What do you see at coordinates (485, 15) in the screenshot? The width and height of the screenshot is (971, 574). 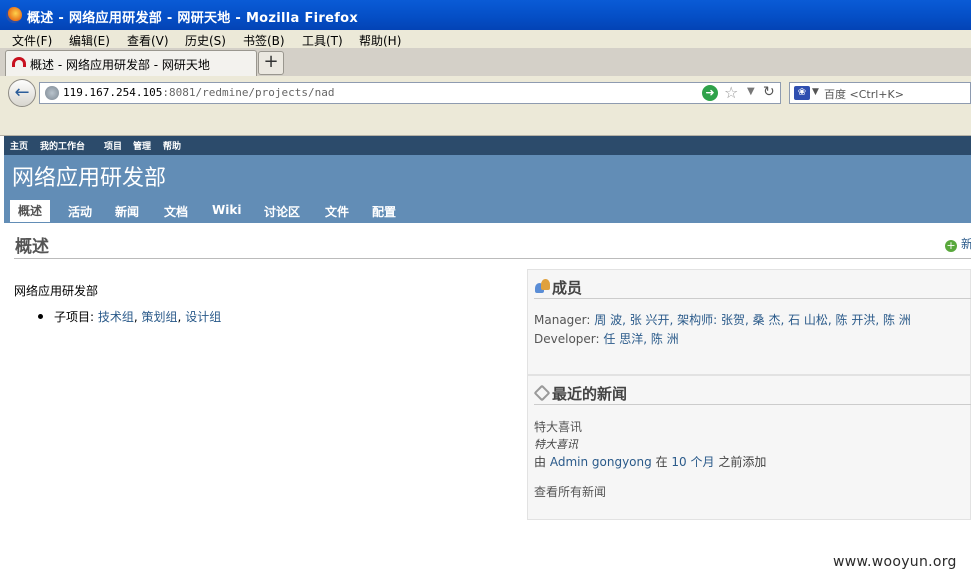 I see `window-titlebar: 概述 - 网络应用研发部 - 网研天地 - Mozilla Firefox` at bounding box center [485, 15].